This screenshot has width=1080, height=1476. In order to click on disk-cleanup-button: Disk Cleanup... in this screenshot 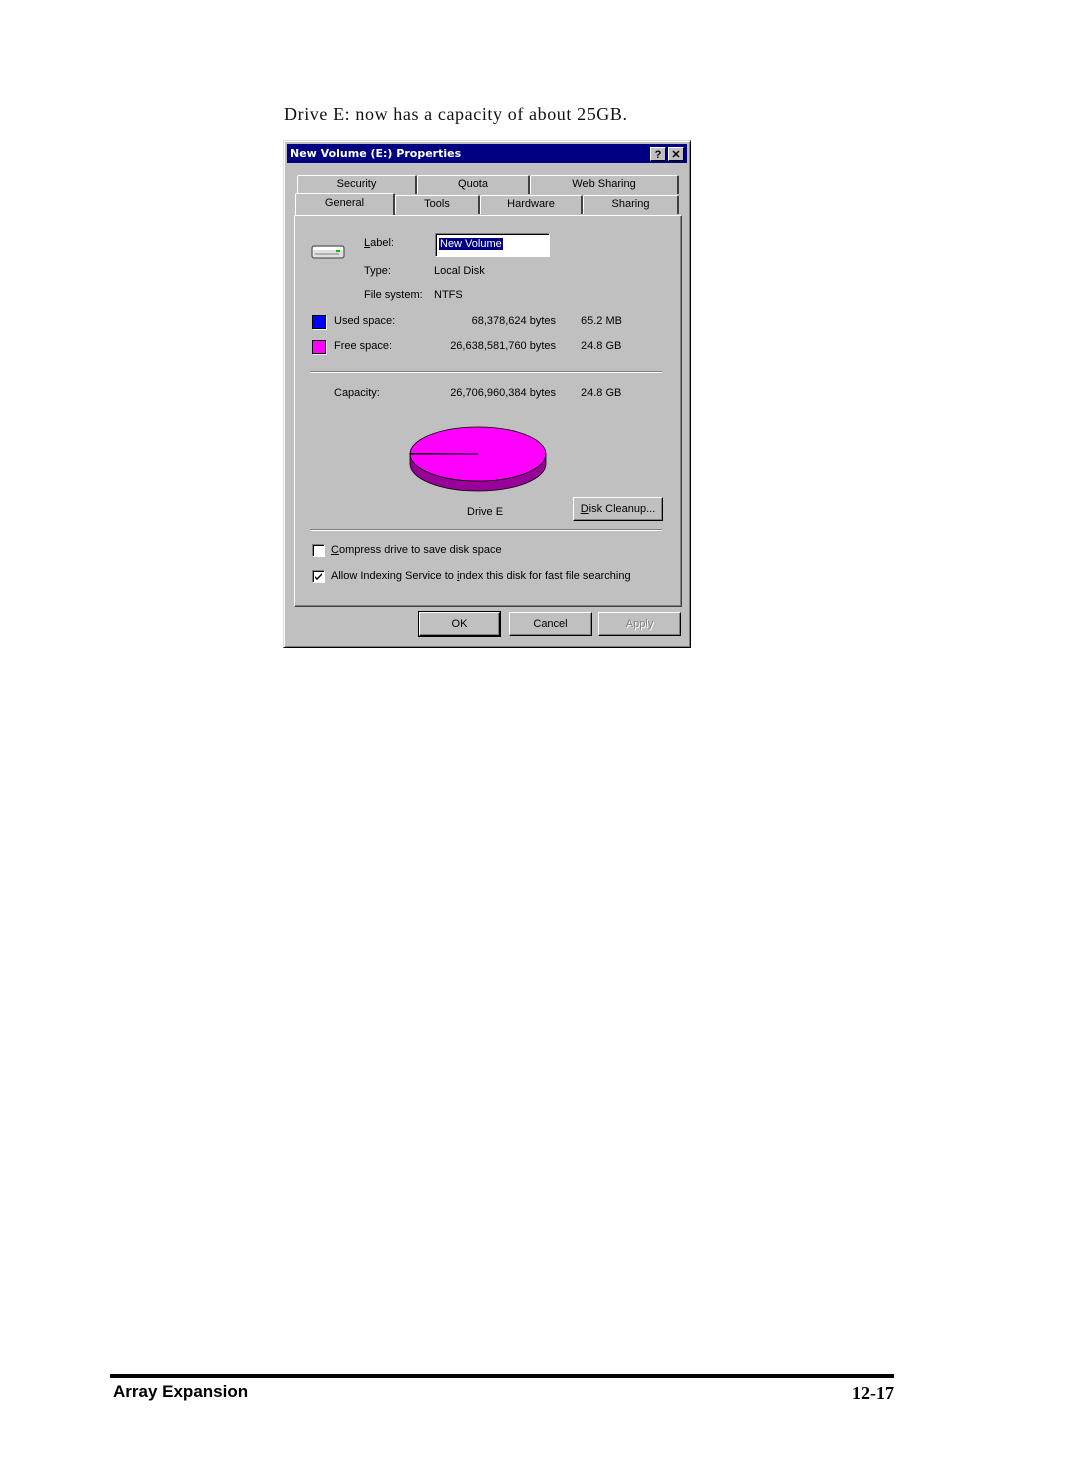, I will do `click(618, 509)`.